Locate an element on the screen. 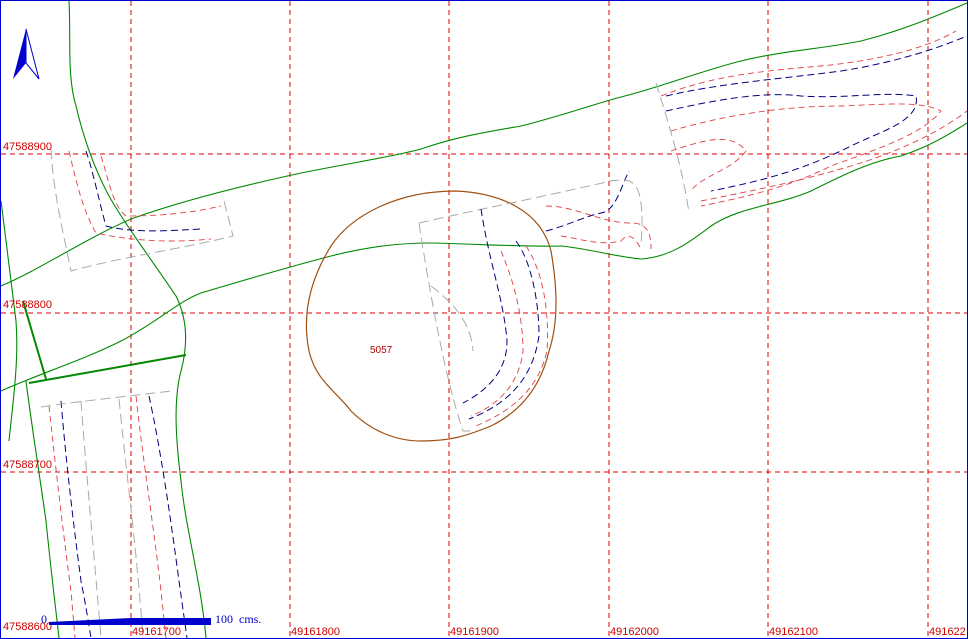 This screenshot has width=968, height=639. x-label-5: 49162100 is located at coordinates (793, 632).